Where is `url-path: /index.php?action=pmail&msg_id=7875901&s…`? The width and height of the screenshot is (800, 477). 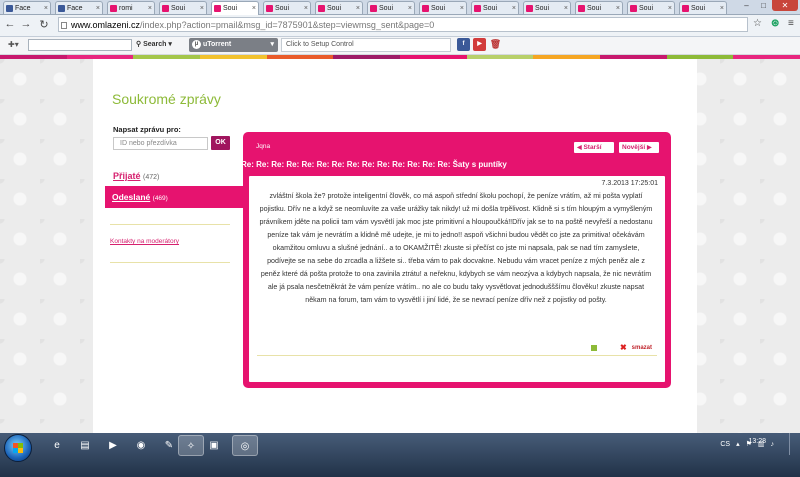 url-path: /index.php?action=pmail&msg_id=7875901&s… is located at coordinates (287, 25).